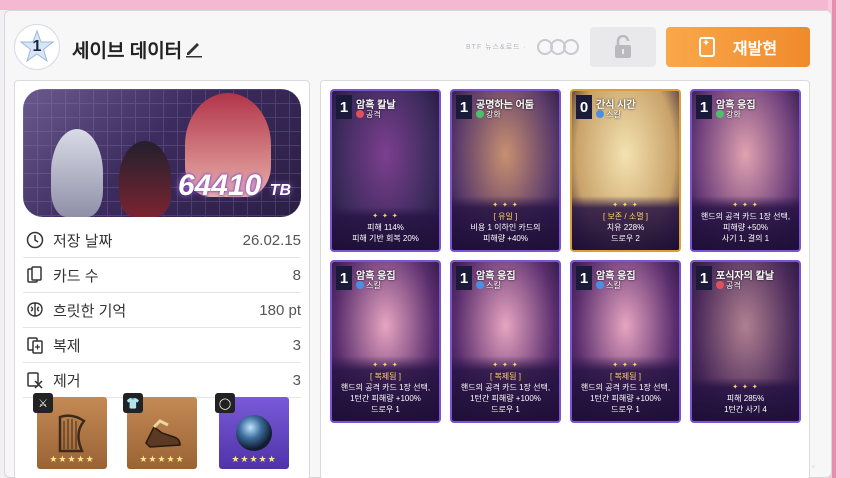 The width and height of the screenshot is (850, 478). I want to click on stat-label: 저장 날짜, so click(83, 241).